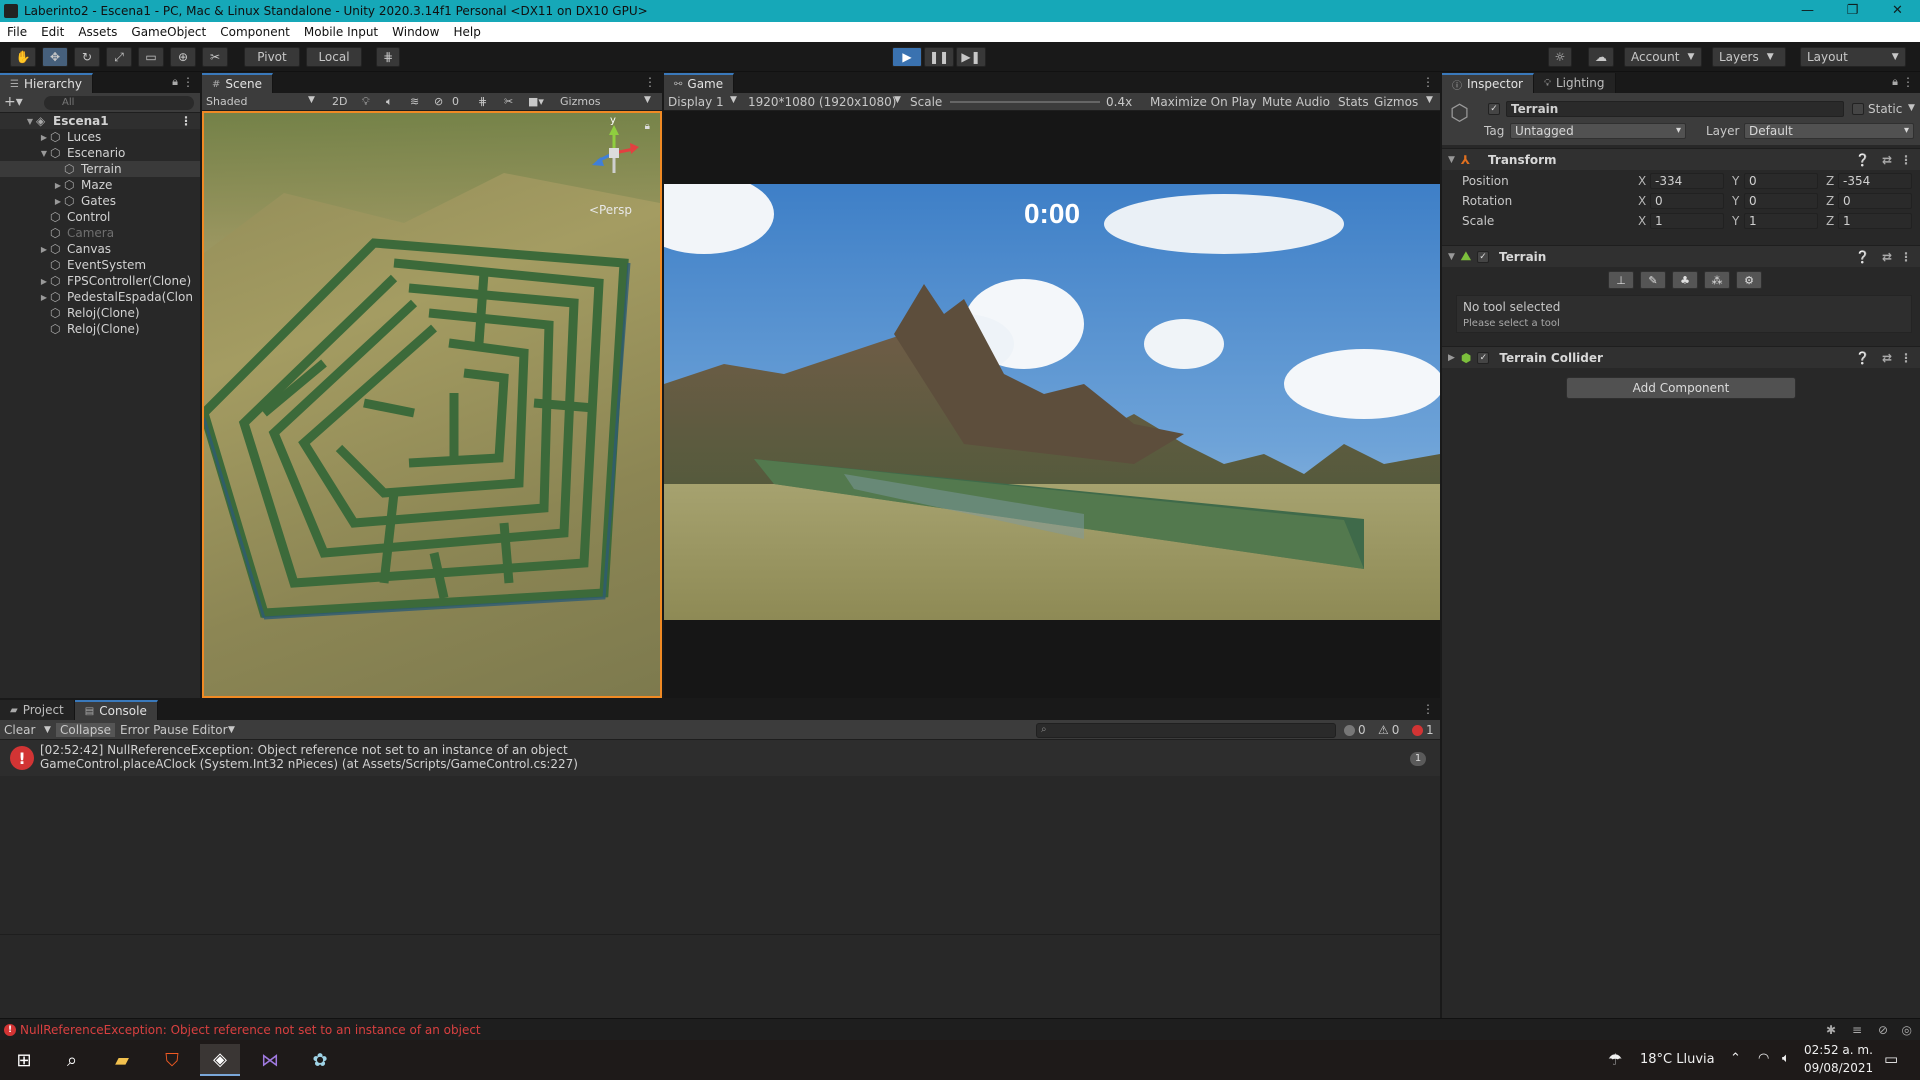 The image size is (1920, 1080). What do you see at coordinates (186, 121) in the screenshot?
I see `scene-menu-icon: ⋮` at bounding box center [186, 121].